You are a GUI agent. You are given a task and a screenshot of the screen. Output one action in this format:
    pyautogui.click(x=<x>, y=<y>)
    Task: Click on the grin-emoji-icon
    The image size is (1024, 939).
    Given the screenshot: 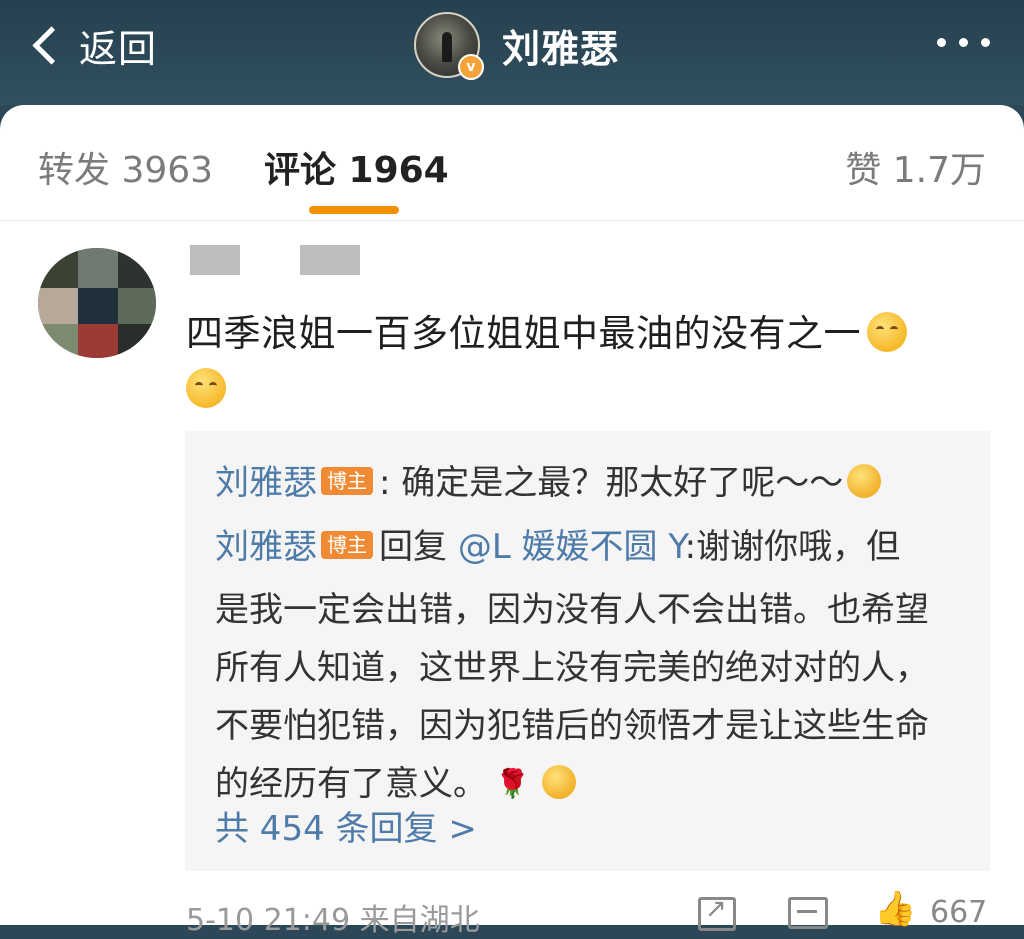 What is the action you would take?
    pyautogui.click(x=887, y=332)
    